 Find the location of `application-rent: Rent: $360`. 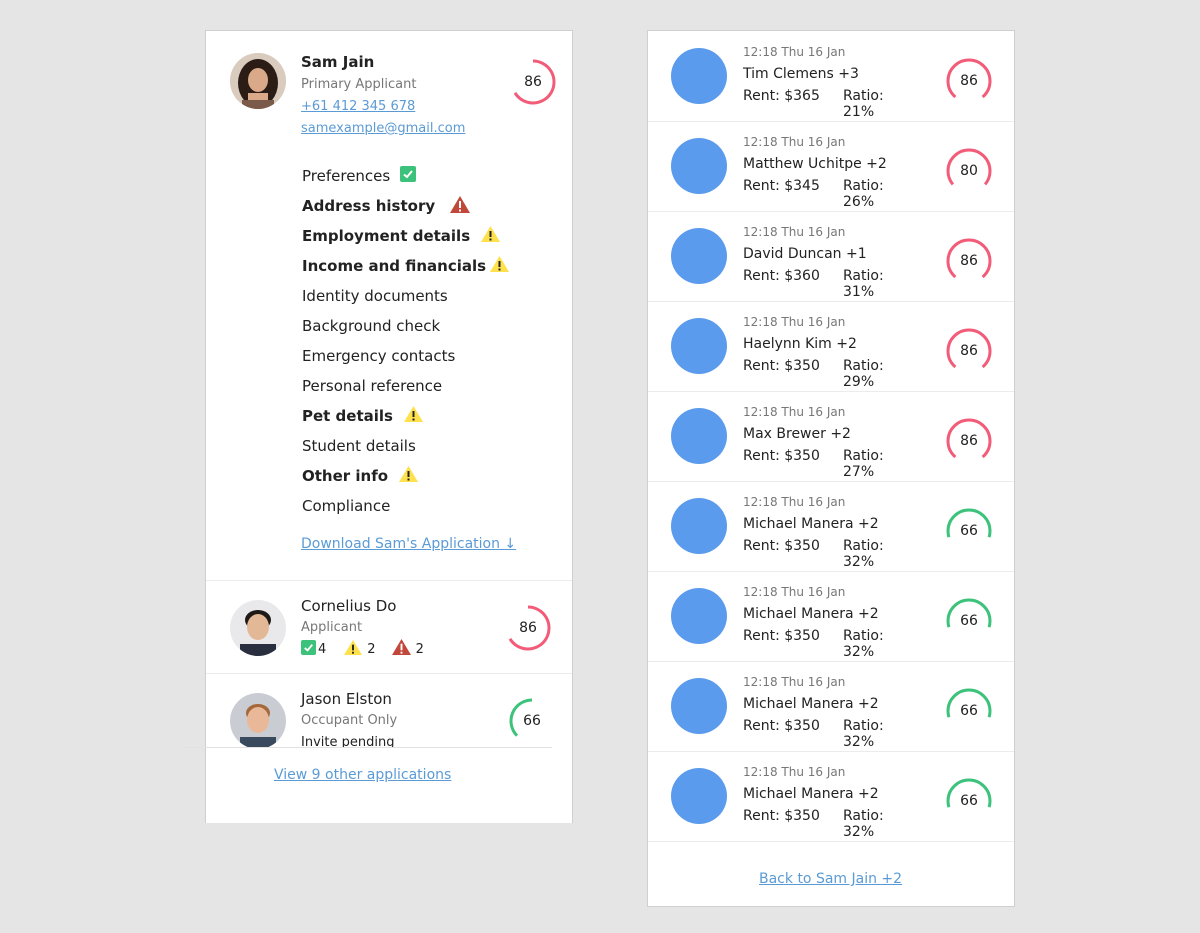

application-rent: Rent: $360 is located at coordinates (781, 276).